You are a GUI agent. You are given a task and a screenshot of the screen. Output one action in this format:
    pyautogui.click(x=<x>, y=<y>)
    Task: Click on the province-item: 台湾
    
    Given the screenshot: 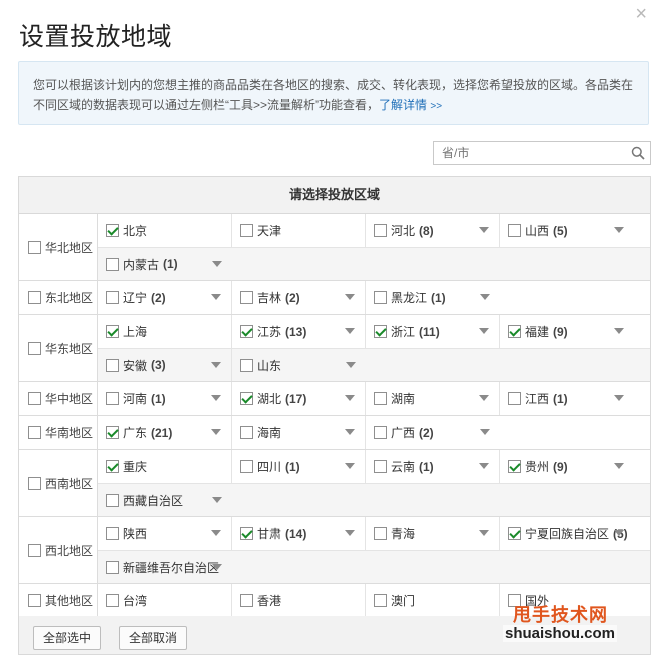 What is the action you would take?
    pyautogui.click(x=165, y=600)
    